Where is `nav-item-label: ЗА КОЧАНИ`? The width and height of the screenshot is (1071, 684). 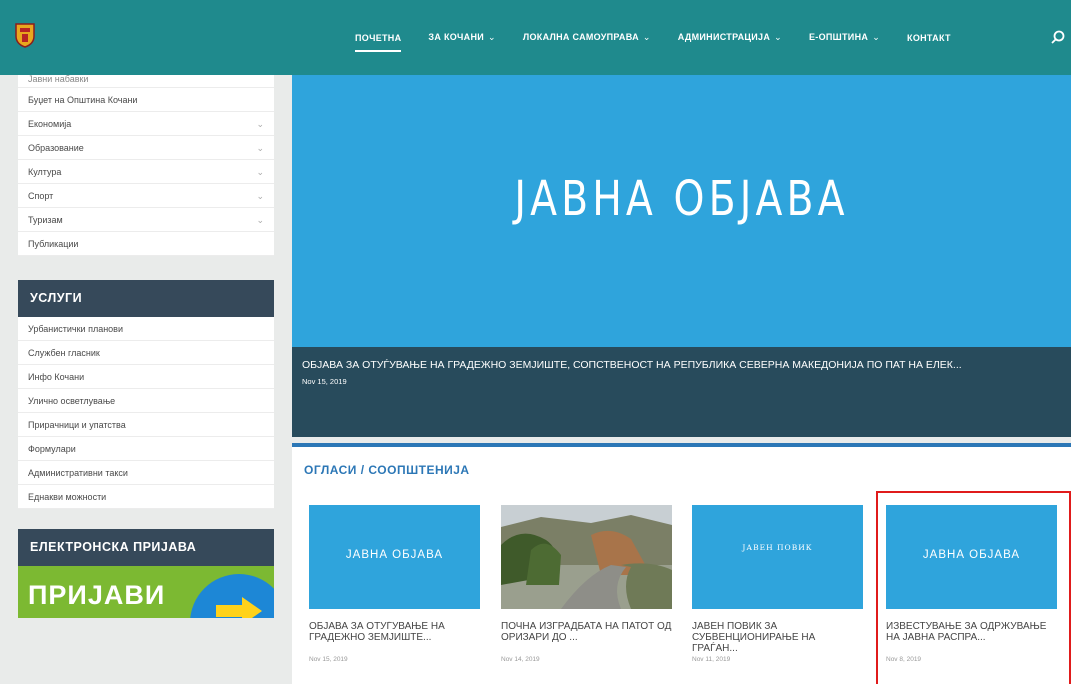 nav-item-label: ЗА КОЧАНИ is located at coordinates (456, 37).